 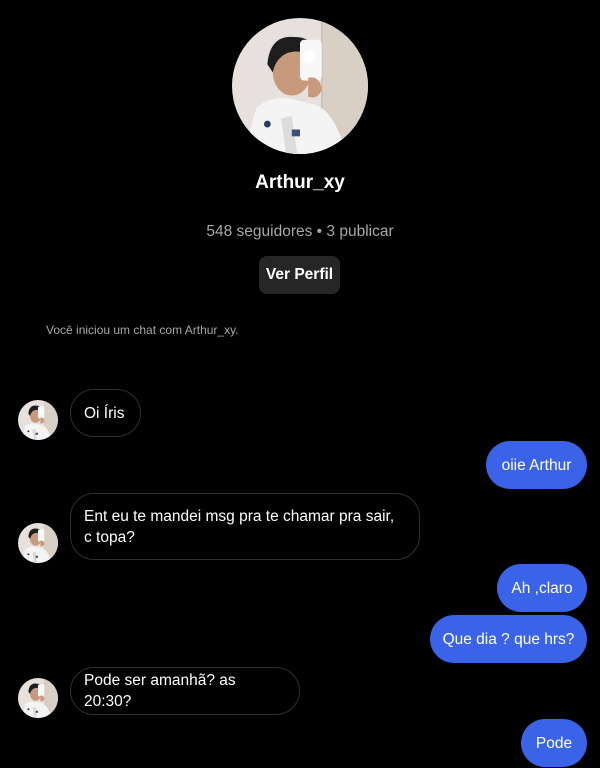 What do you see at coordinates (142, 330) in the screenshot?
I see `chat-started-notice: Você iniciou um chat com Arthur_xy.` at bounding box center [142, 330].